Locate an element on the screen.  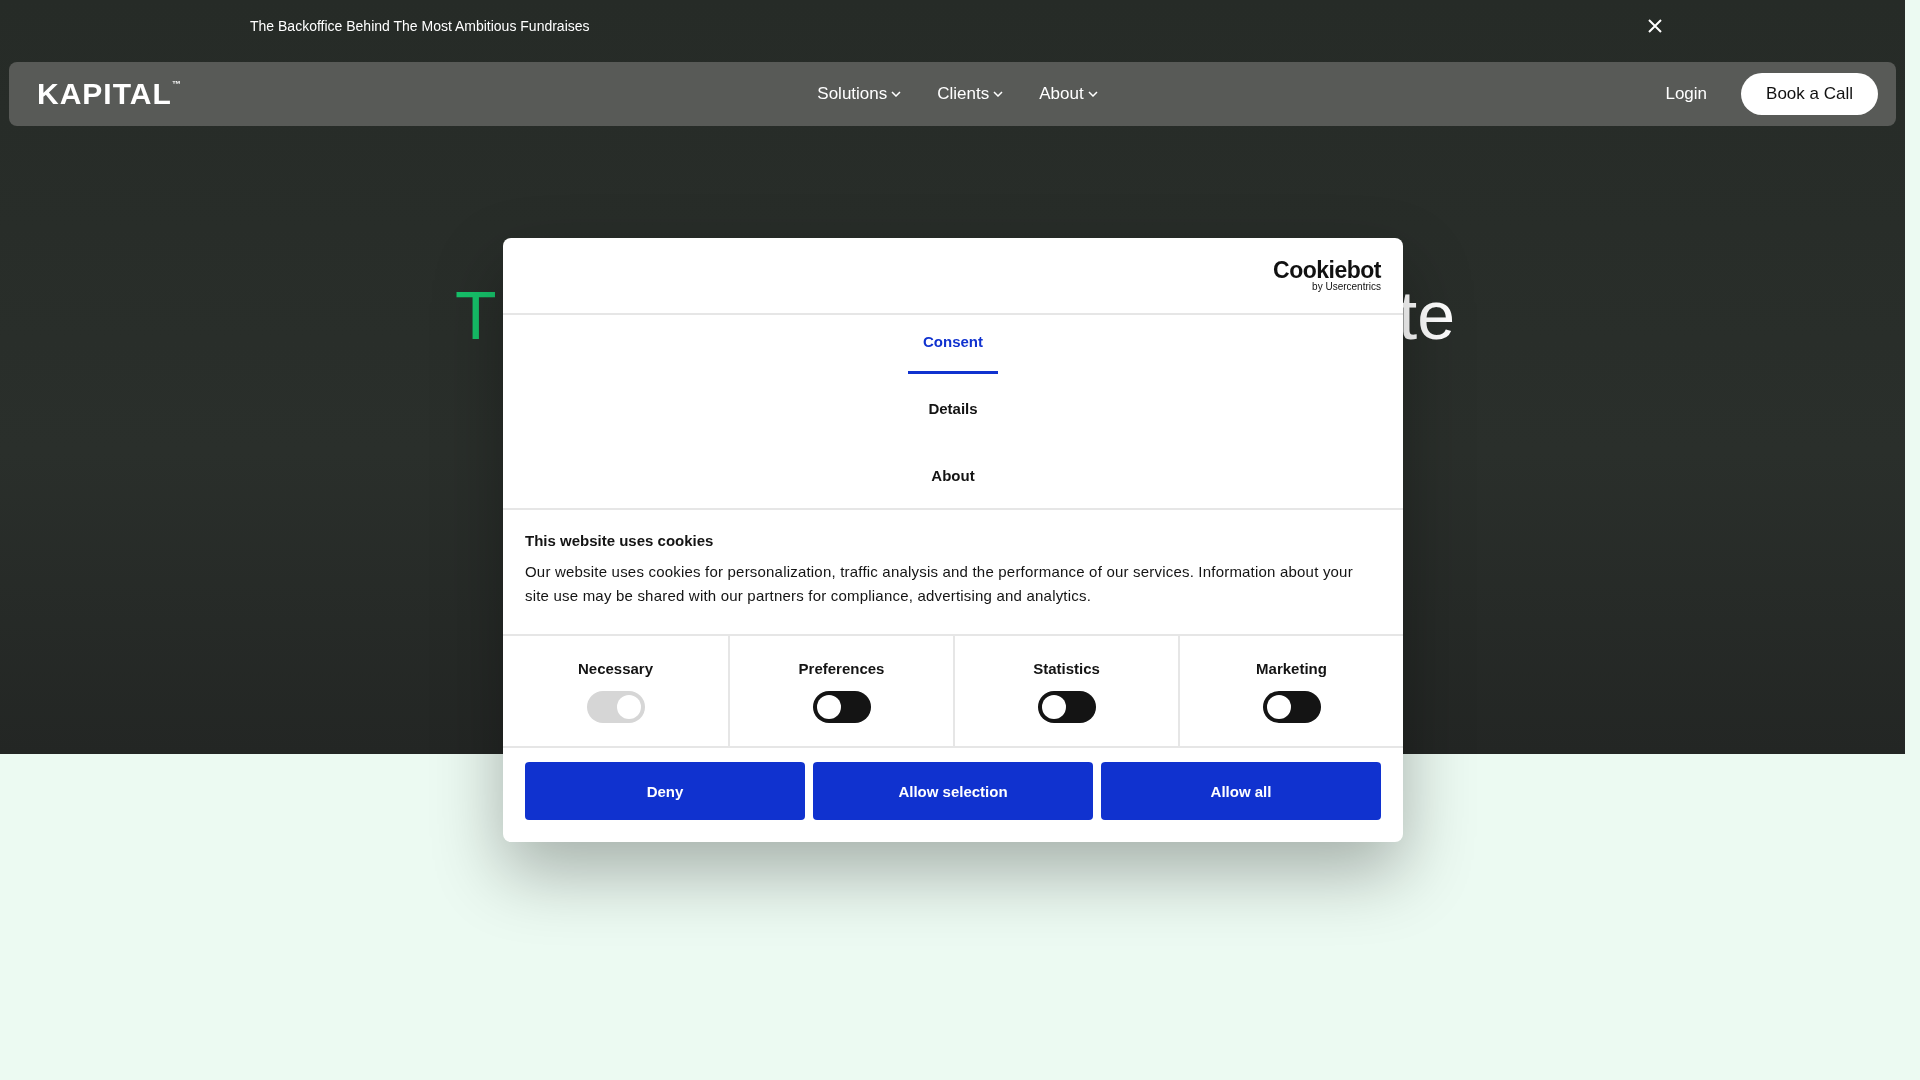
dialog-tab: Details is located at coordinates (953, 411).